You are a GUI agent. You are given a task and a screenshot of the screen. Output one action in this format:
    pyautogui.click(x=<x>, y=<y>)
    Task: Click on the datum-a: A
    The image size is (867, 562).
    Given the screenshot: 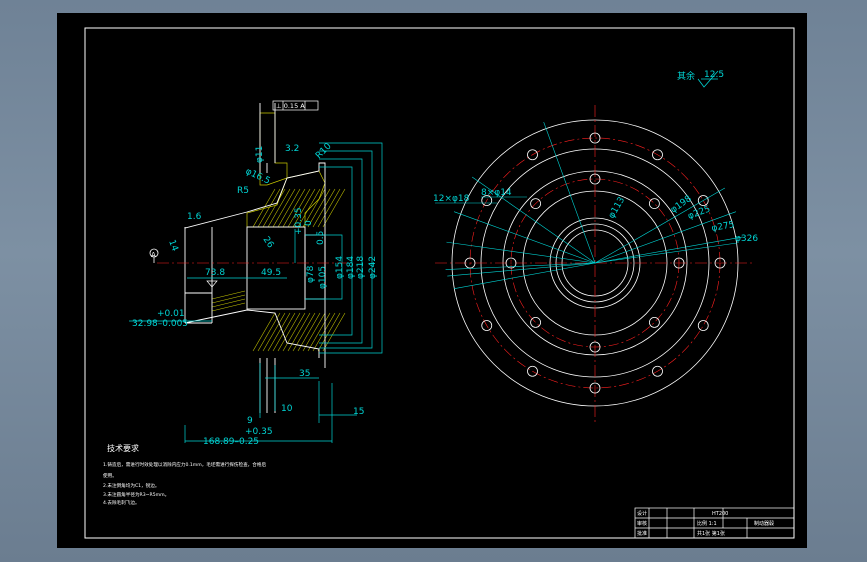 What is the action you would take?
    pyautogui.click(x=154, y=255)
    